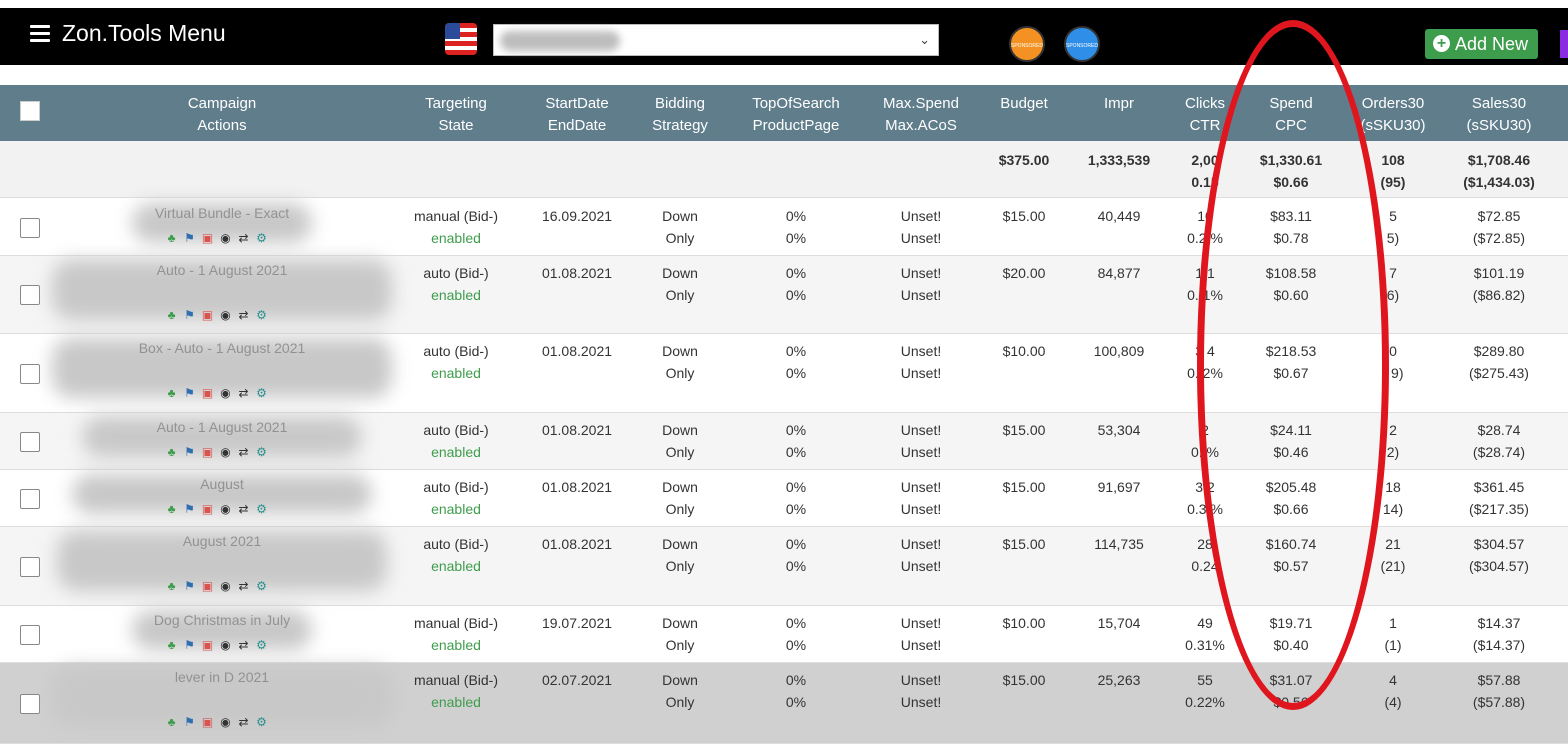  I want to click on add-new-button: + Add New, so click(1481, 44).